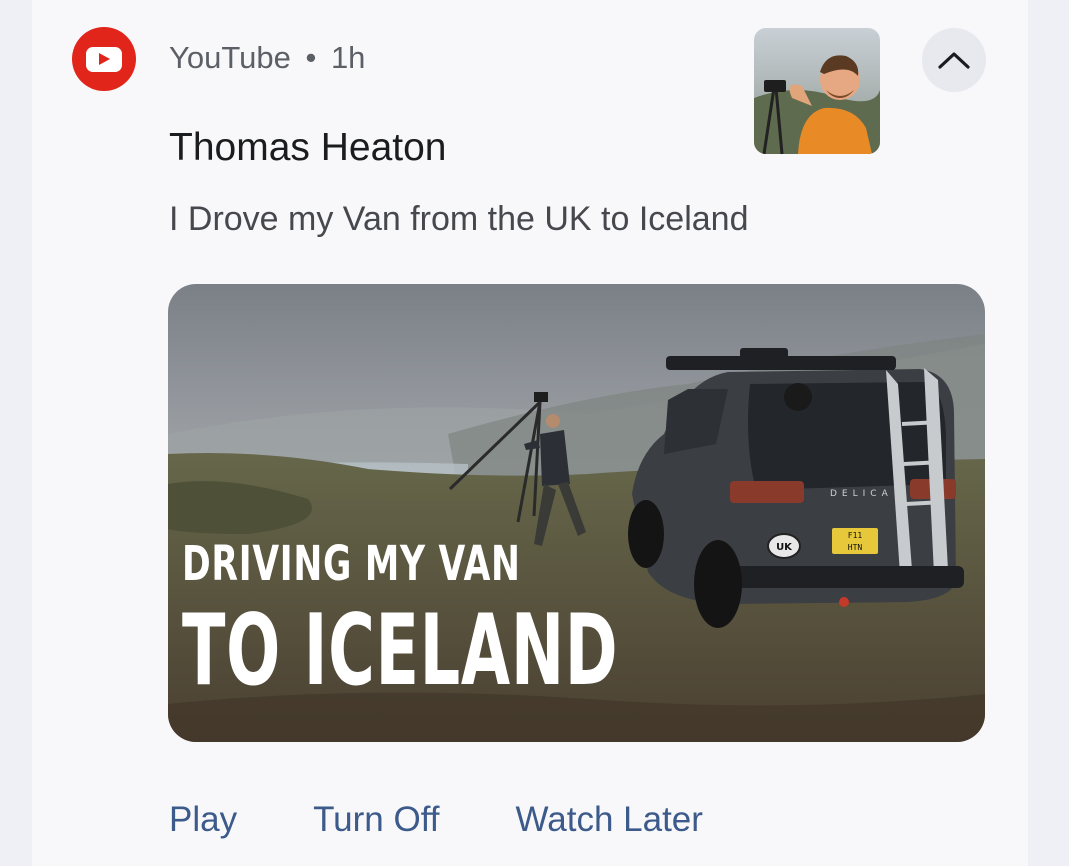 The image size is (1069, 866). What do you see at coordinates (855, 547) in the screenshot?
I see `svg-text: HTN` at bounding box center [855, 547].